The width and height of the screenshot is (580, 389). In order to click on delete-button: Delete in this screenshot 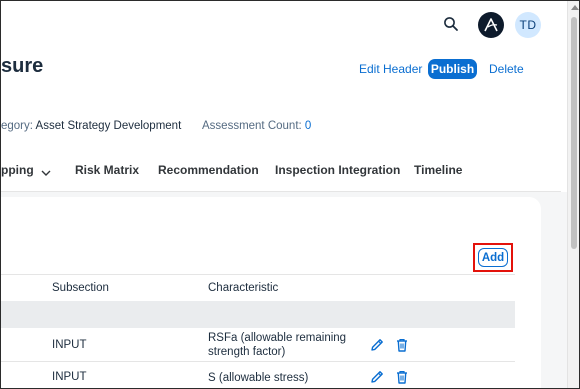, I will do `click(506, 69)`.